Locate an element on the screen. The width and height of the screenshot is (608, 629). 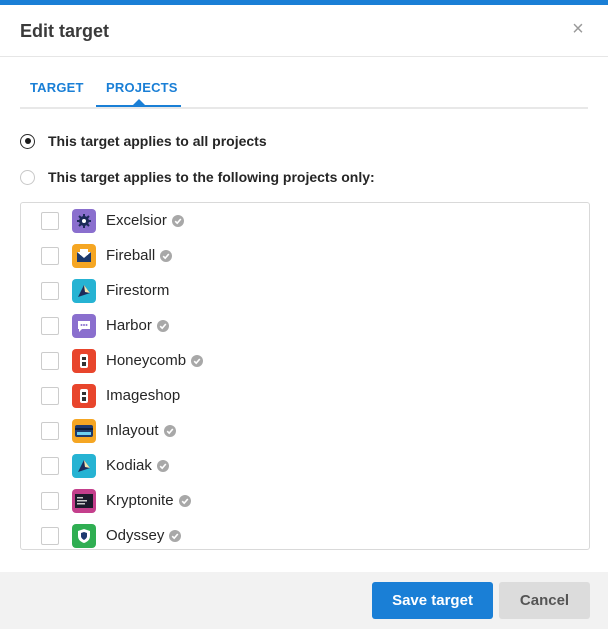
project-name: Harbor is located at coordinates (129, 325).